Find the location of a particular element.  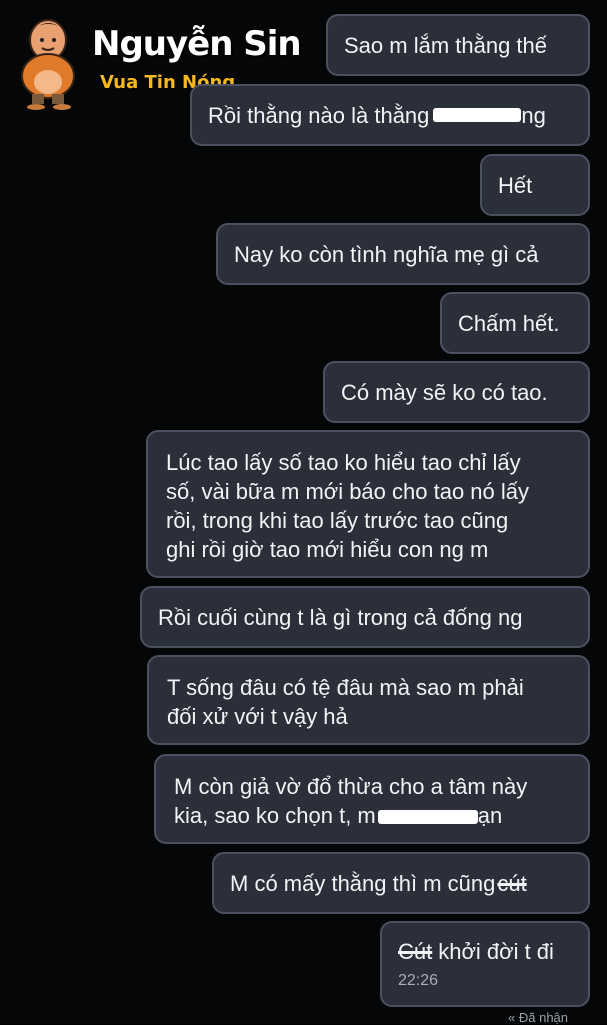

delivery-status: « Đã nhận is located at coordinates (538, 1017).